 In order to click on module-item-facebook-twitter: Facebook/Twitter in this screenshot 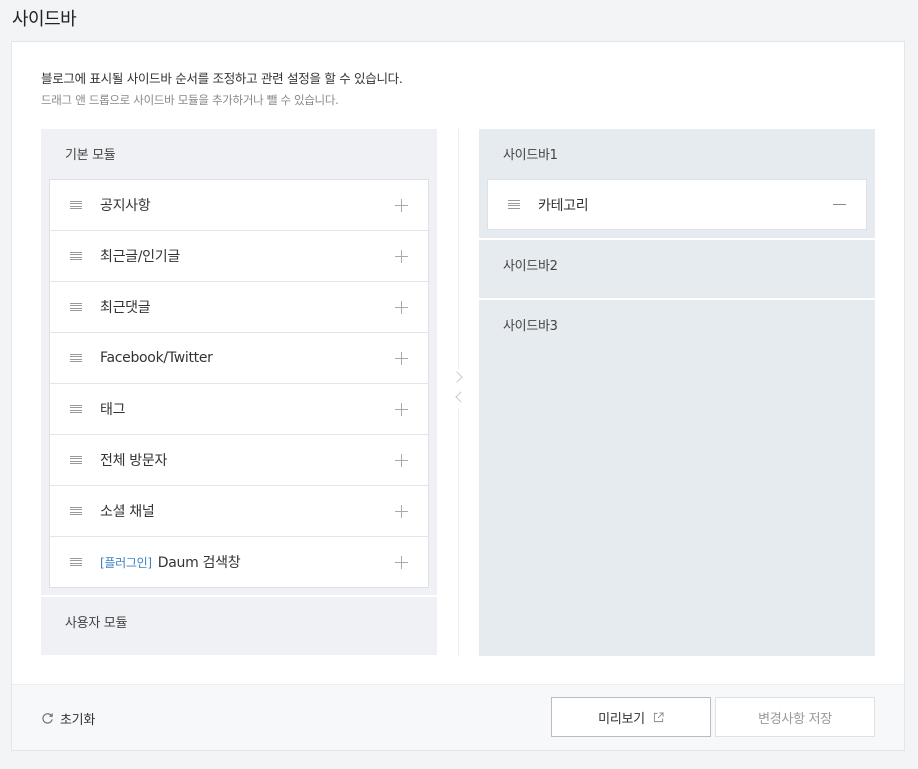, I will do `click(239, 358)`.